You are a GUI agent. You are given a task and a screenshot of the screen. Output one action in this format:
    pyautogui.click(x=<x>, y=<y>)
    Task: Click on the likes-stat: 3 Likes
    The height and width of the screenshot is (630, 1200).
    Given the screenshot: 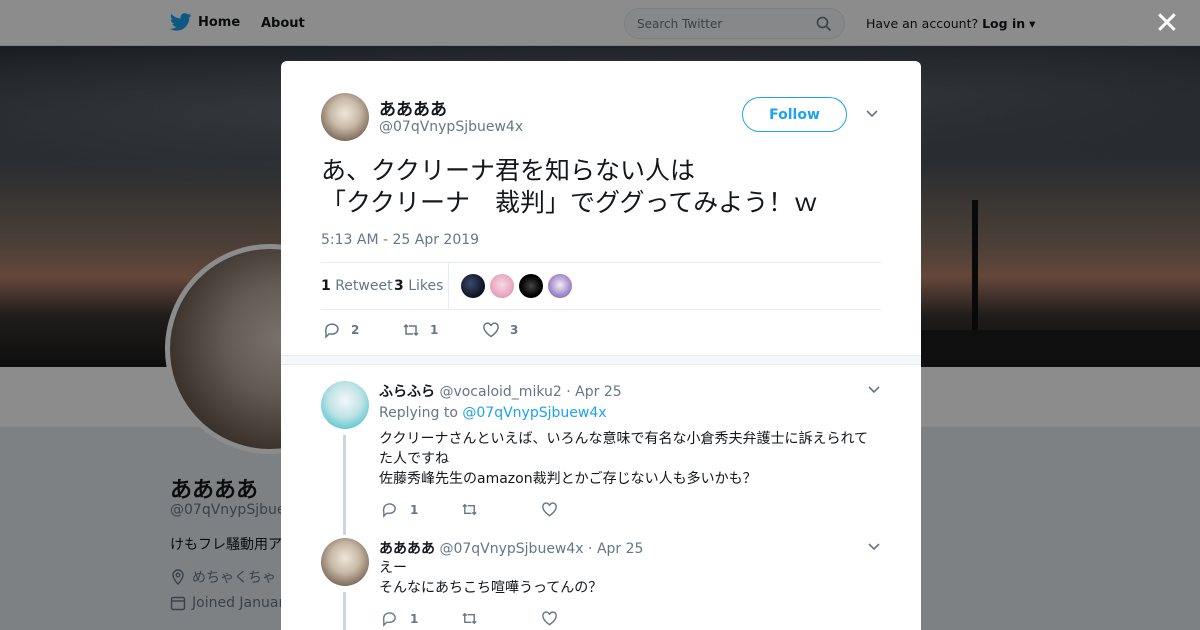 What is the action you would take?
    pyautogui.click(x=418, y=286)
    